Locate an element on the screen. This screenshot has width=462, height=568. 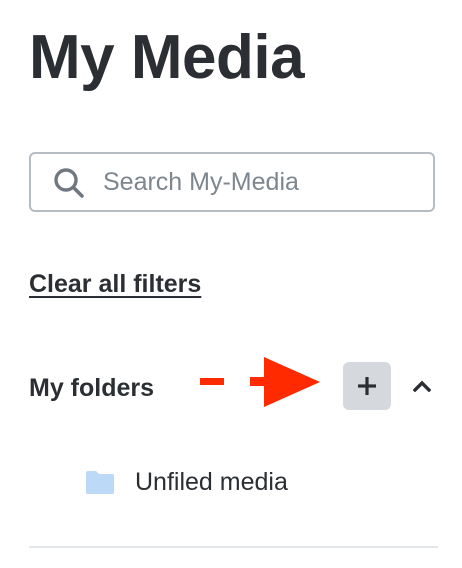
red-arrow-icon is located at coordinates (260, 382).